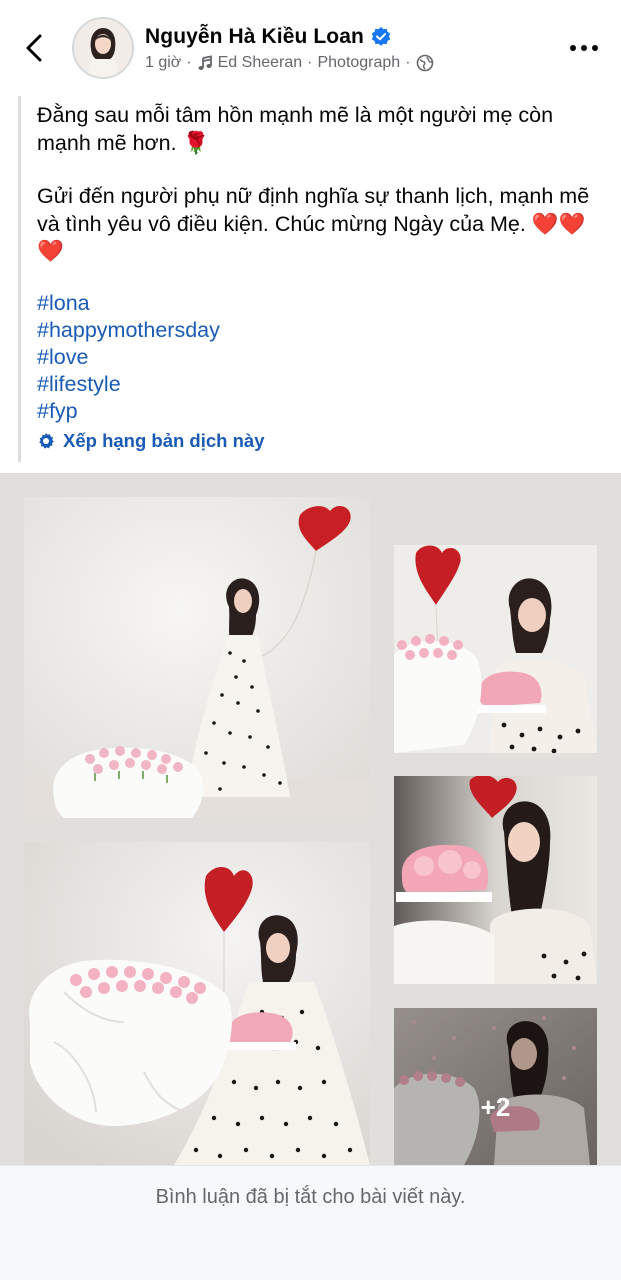 The width and height of the screenshot is (621, 1280). What do you see at coordinates (260, 63) in the screenshot?
I see `music-artist: Ed Sheeran` at bounding box center [260, 63].